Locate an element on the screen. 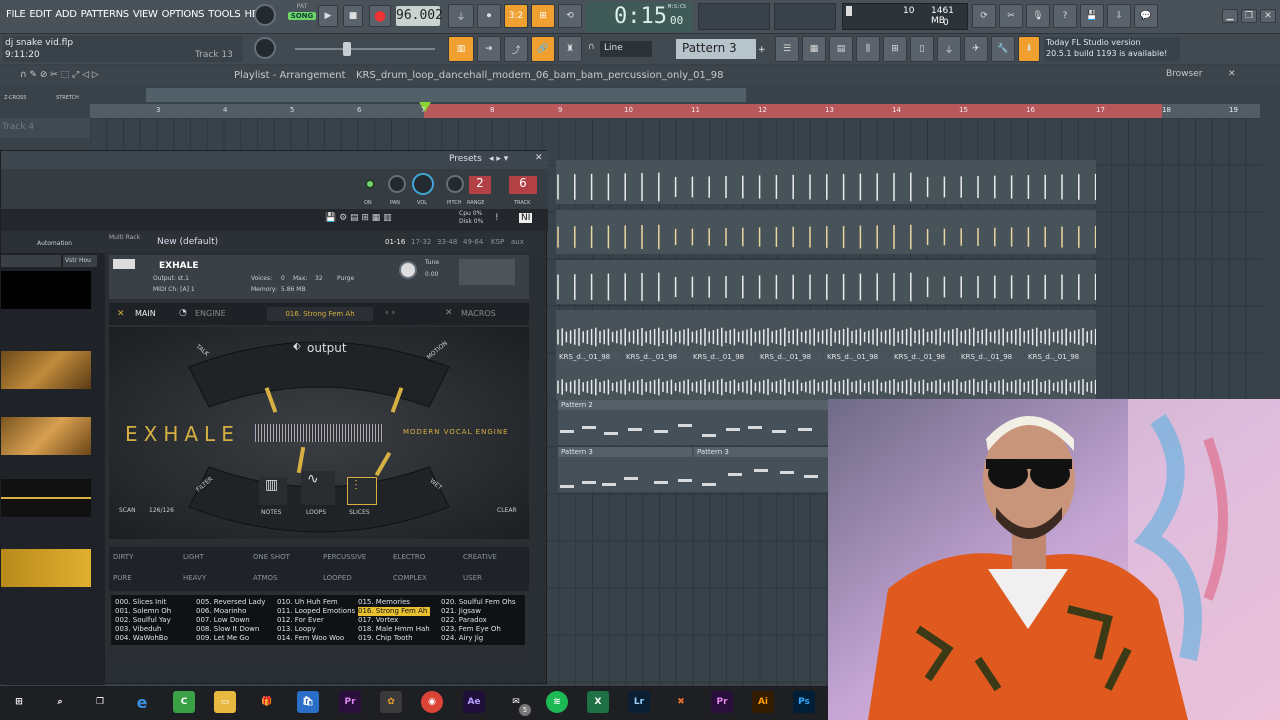 The width and height of the screenshot is (1280, 720). menu-tools: TOOLS is located at coordinates (224, 14).